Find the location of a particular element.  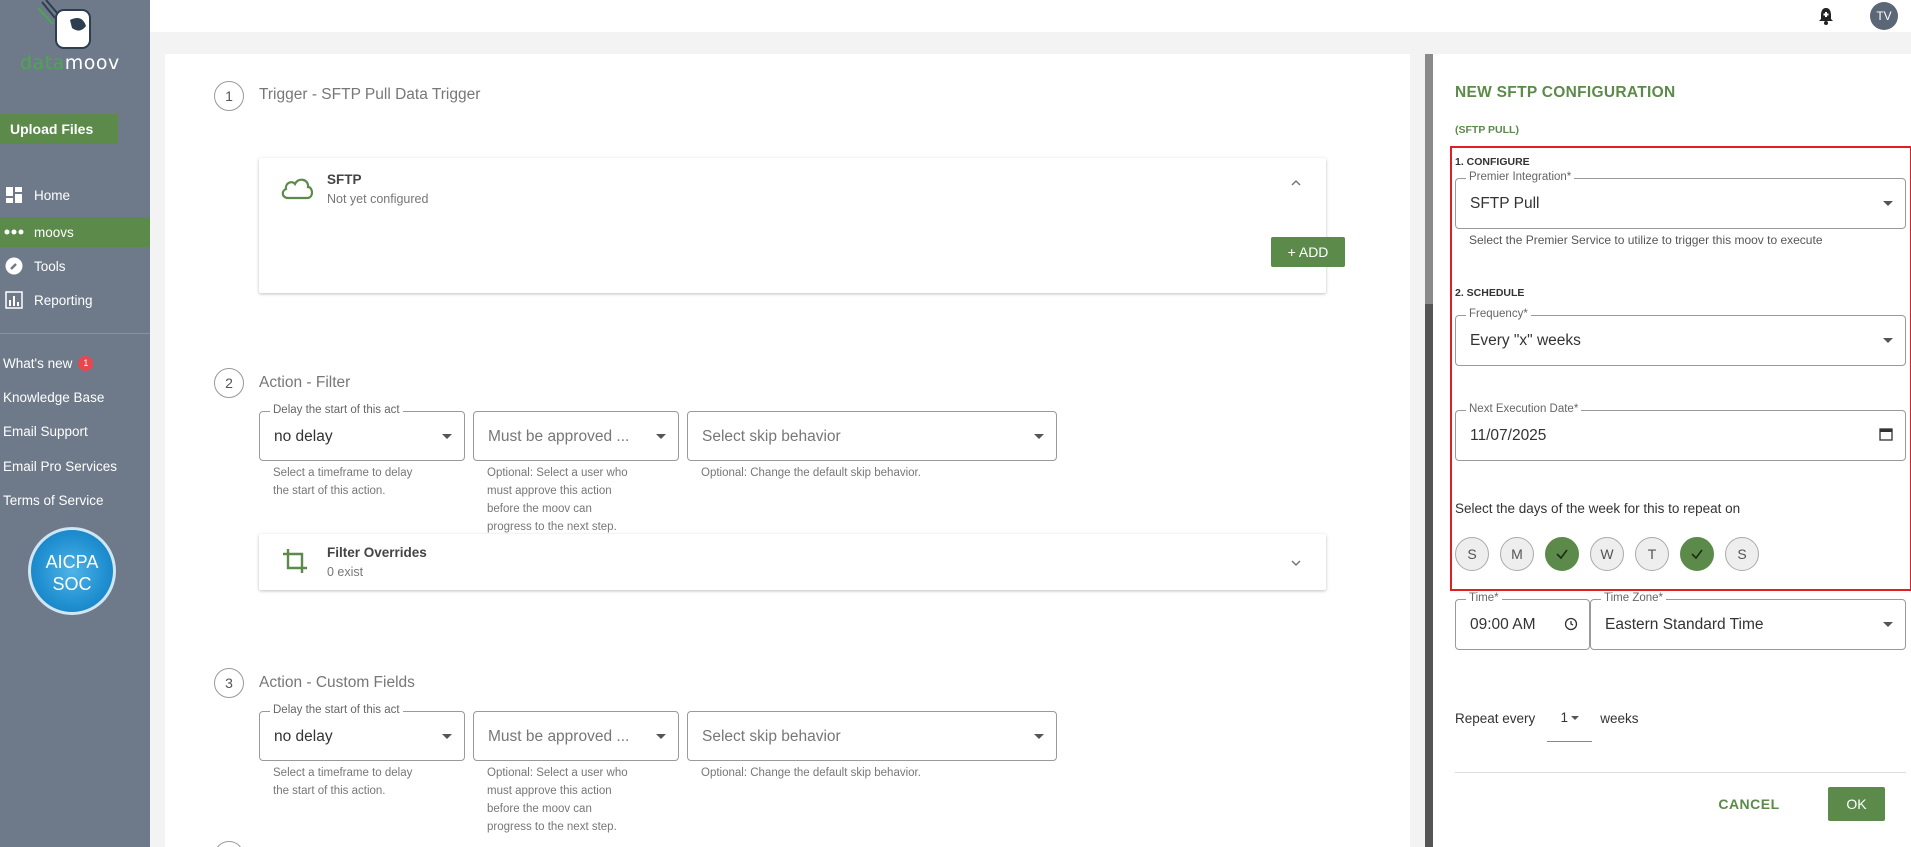

calendar-icon is located at coordinates (1886, 436).